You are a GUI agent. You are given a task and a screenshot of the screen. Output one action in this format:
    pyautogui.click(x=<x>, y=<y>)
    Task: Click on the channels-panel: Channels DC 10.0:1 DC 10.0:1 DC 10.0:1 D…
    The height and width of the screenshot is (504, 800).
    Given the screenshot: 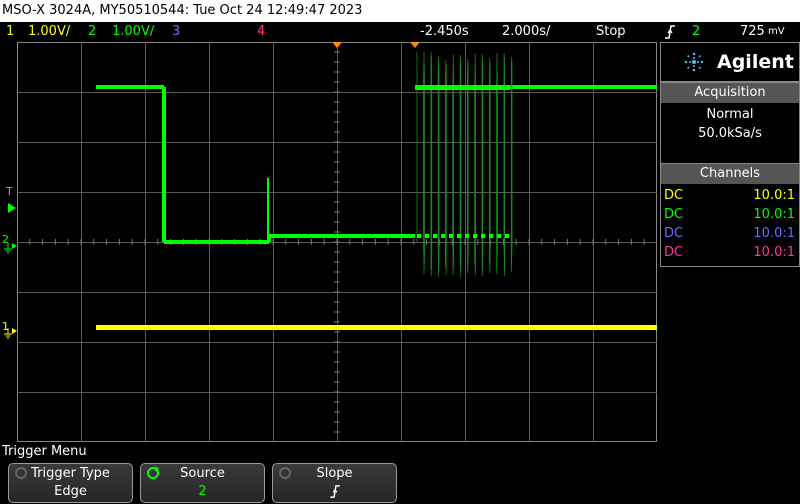 What is the action you would take?
    pyautogui.click(x=730, y=215)
    